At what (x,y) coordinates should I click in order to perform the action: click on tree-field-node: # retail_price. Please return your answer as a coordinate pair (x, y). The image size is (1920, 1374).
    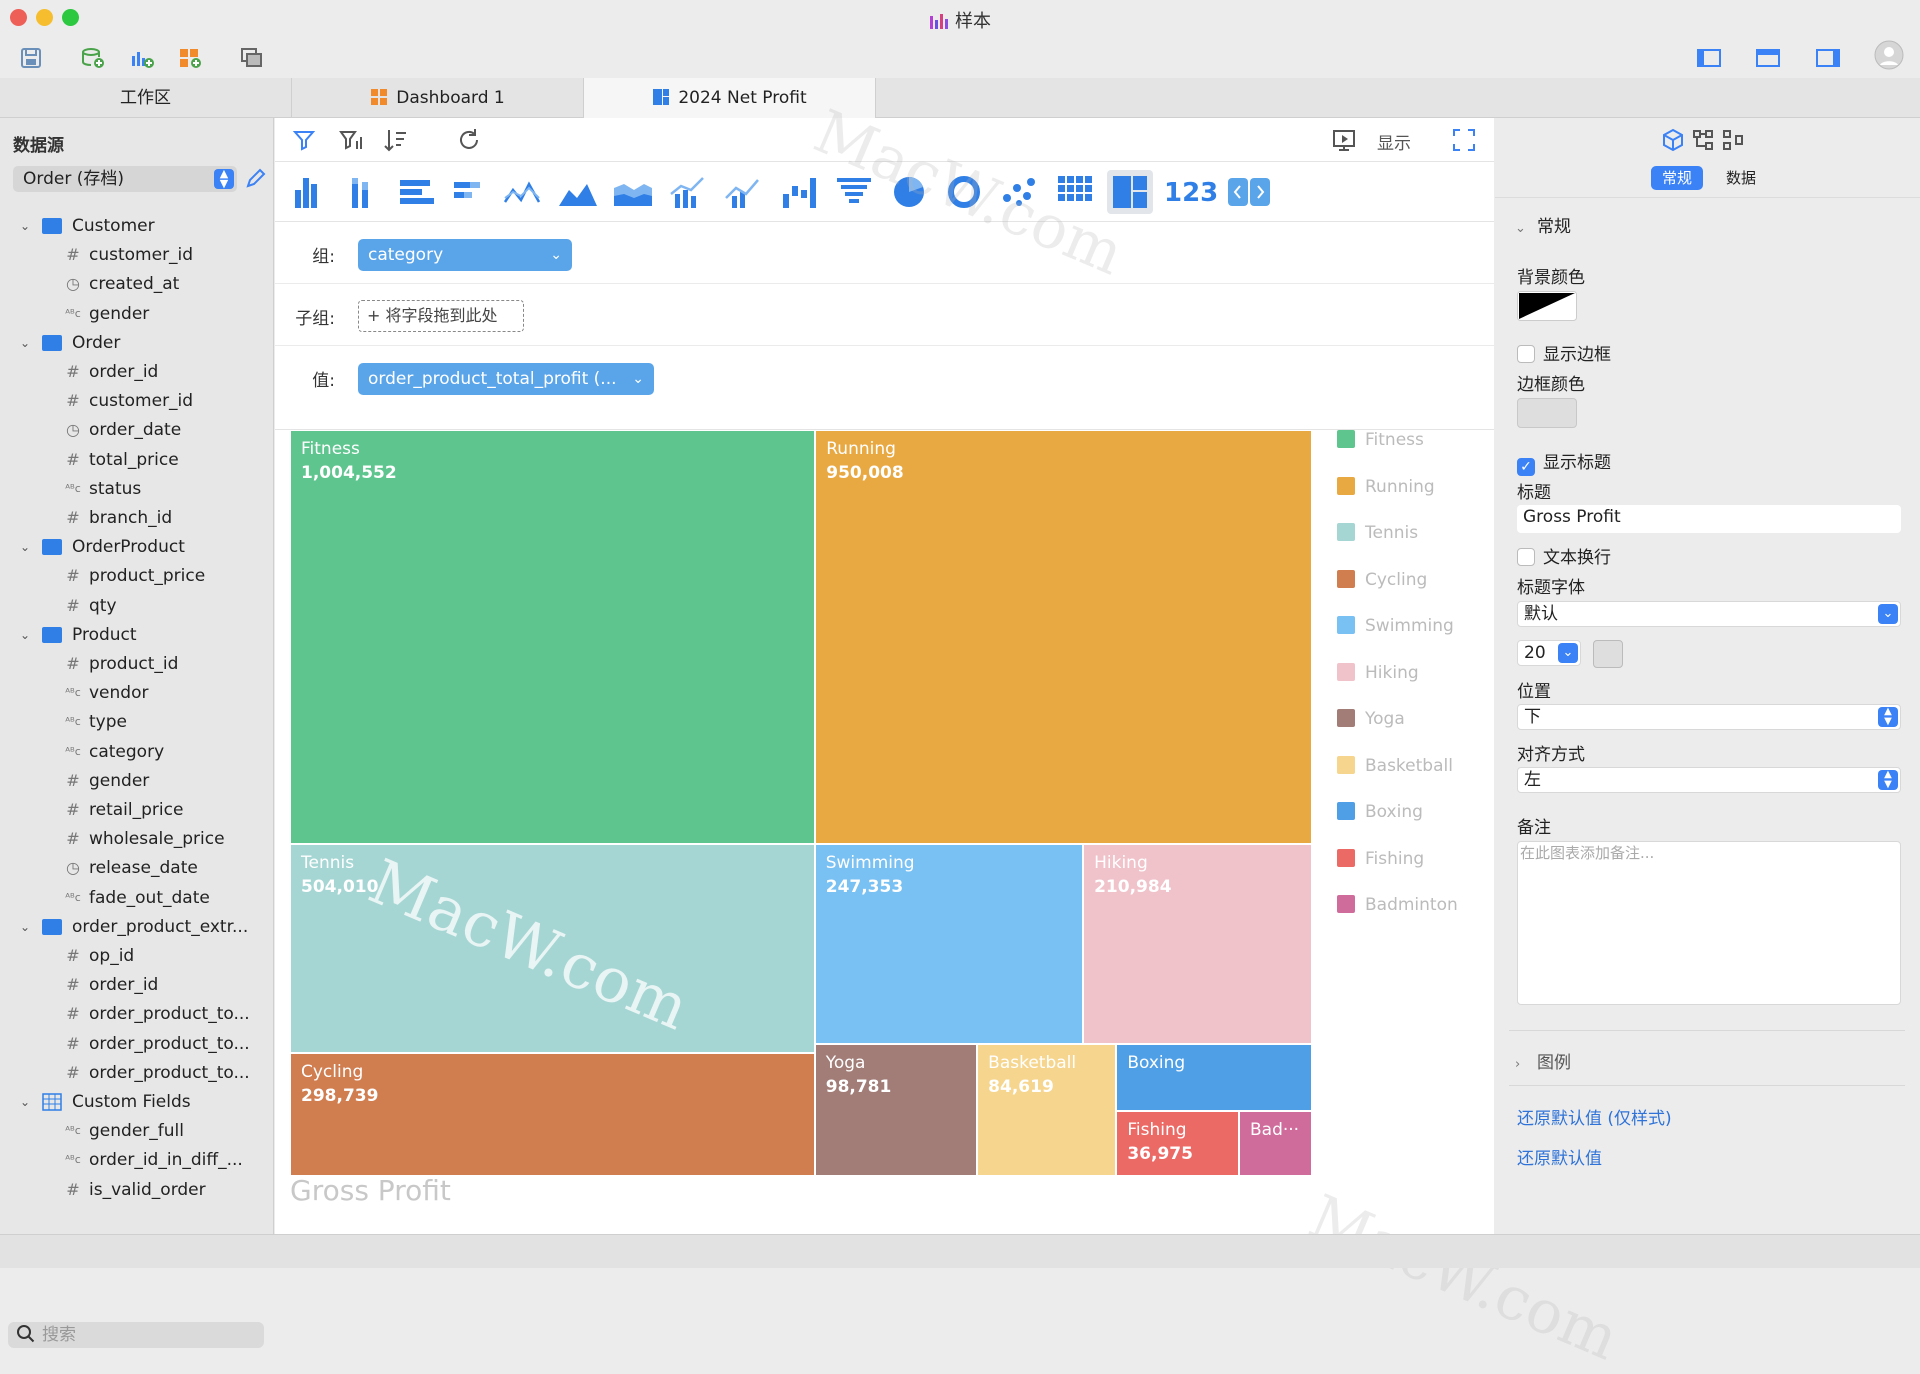
    Looking at the image, I should click on (124, 810).